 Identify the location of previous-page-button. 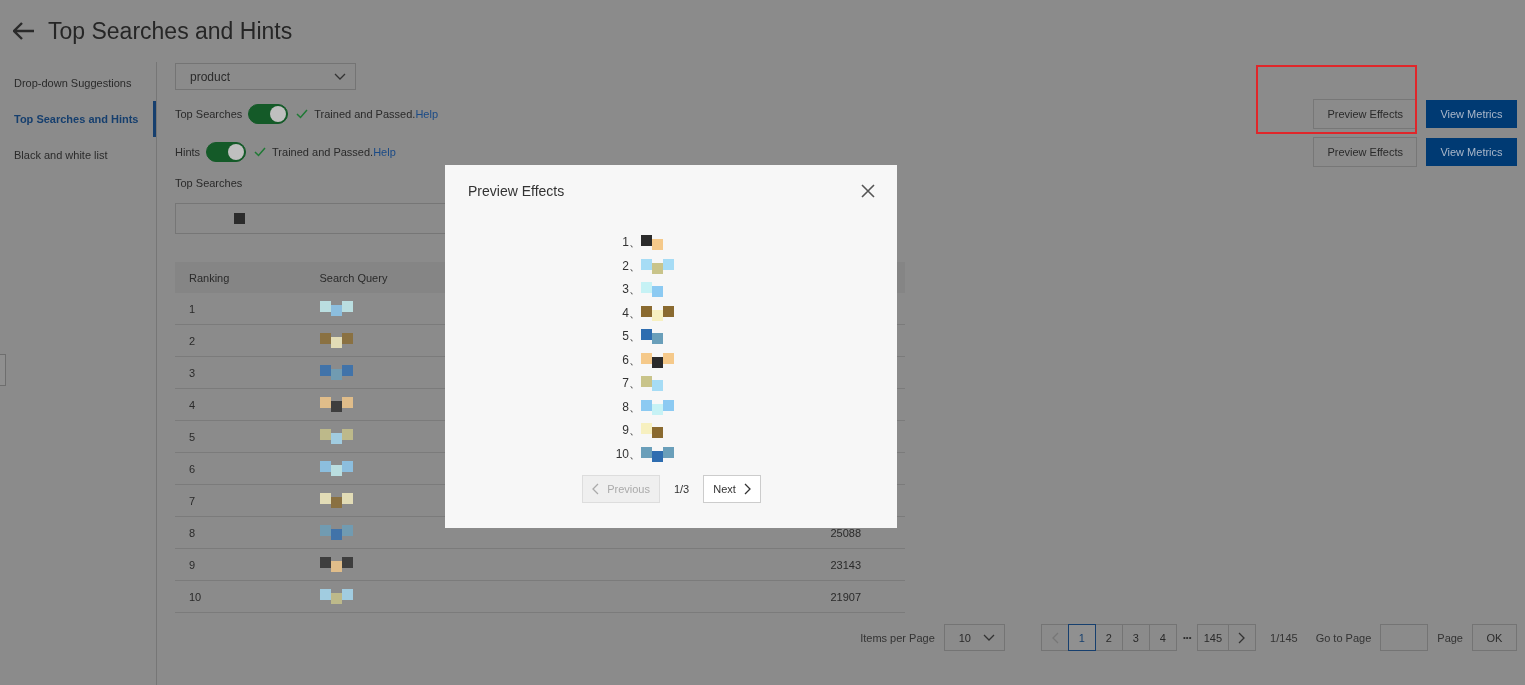
(1054, 637).